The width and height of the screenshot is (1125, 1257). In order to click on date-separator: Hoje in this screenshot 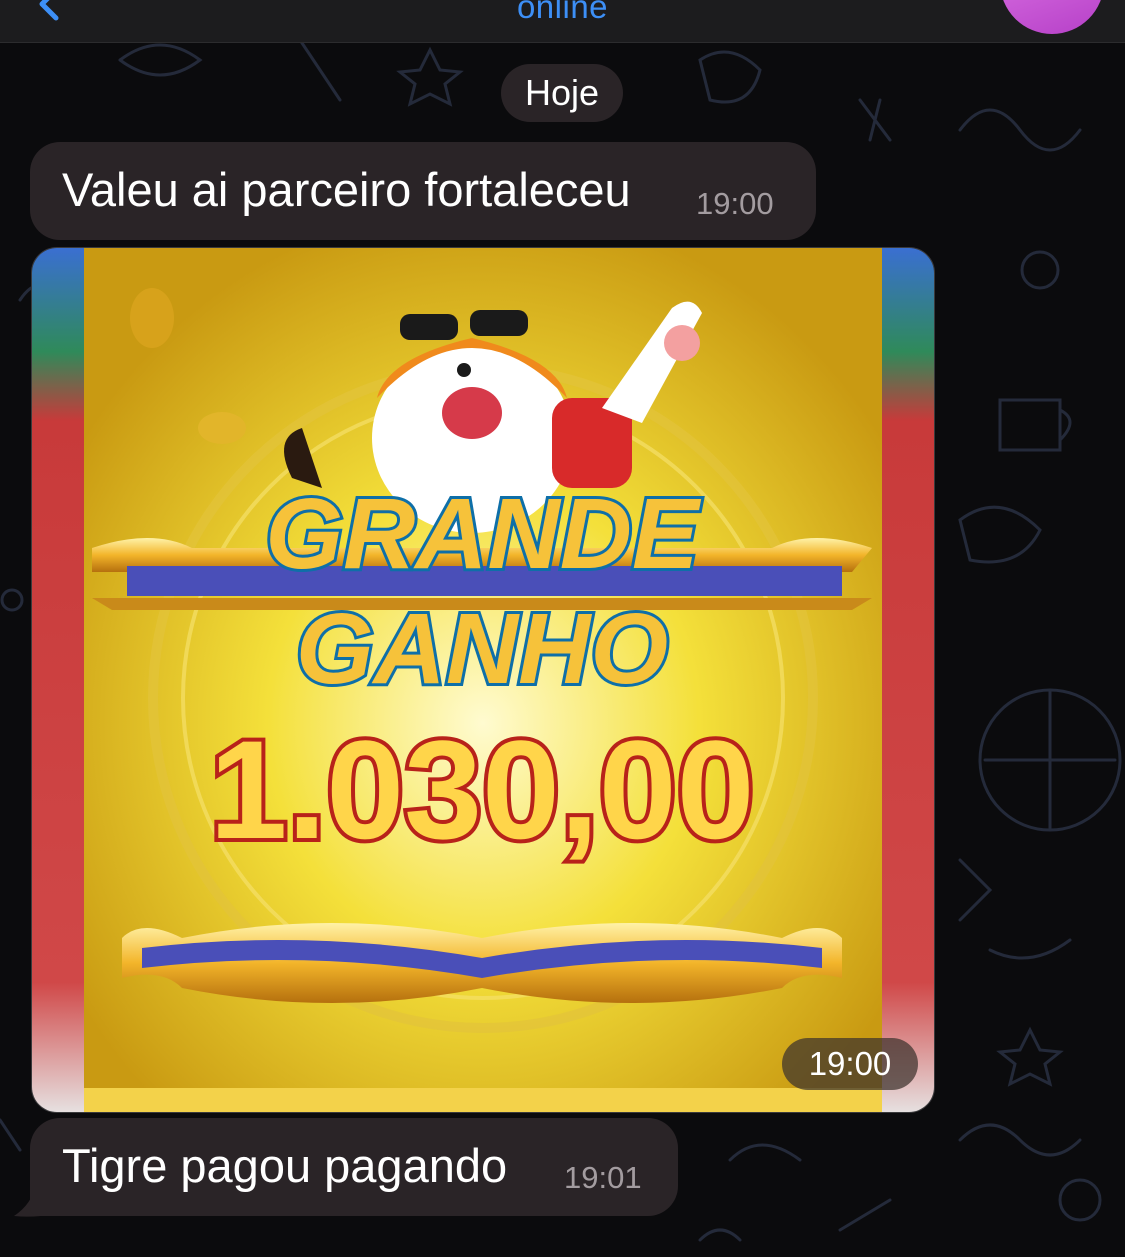, I will do `click(562, 93)`.